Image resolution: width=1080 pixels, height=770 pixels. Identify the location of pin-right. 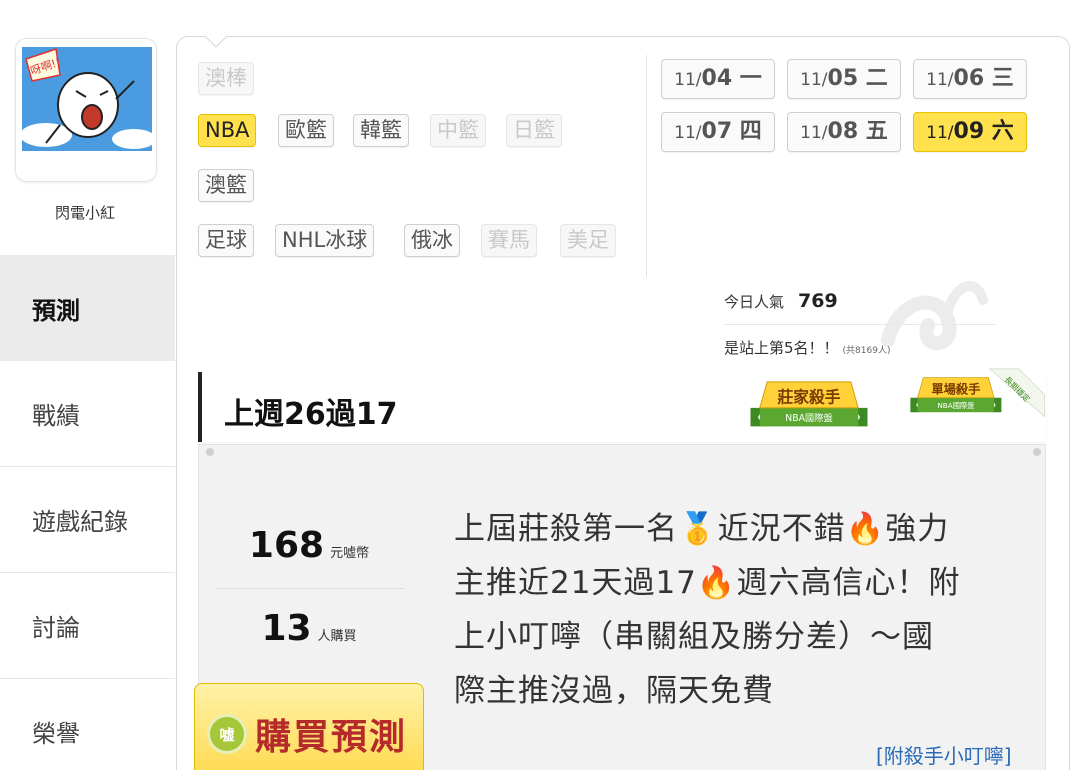
(1037, 452).